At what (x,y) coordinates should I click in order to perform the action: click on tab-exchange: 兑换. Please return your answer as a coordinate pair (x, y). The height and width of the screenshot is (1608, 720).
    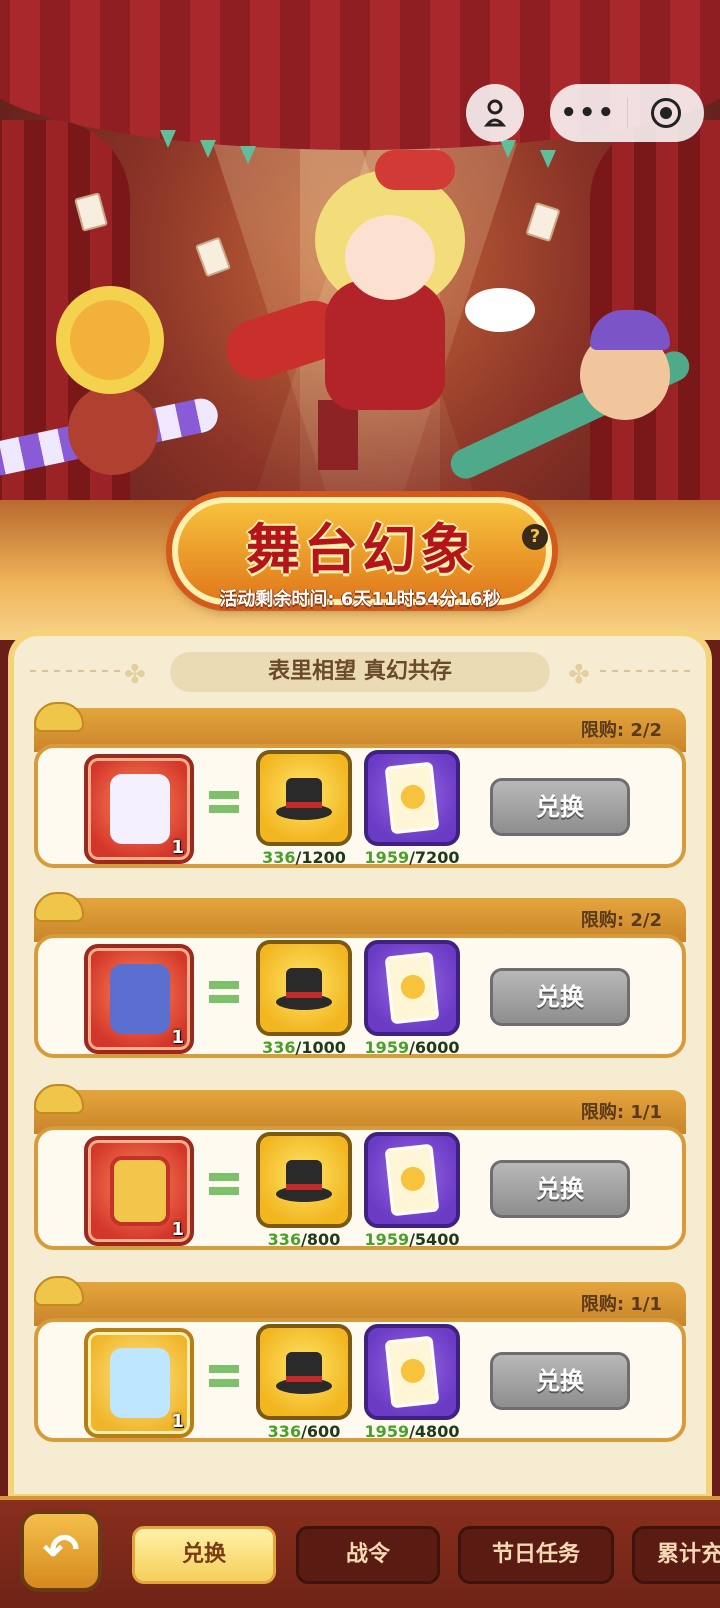
    Looking at the image, I should click on (204, 1555).